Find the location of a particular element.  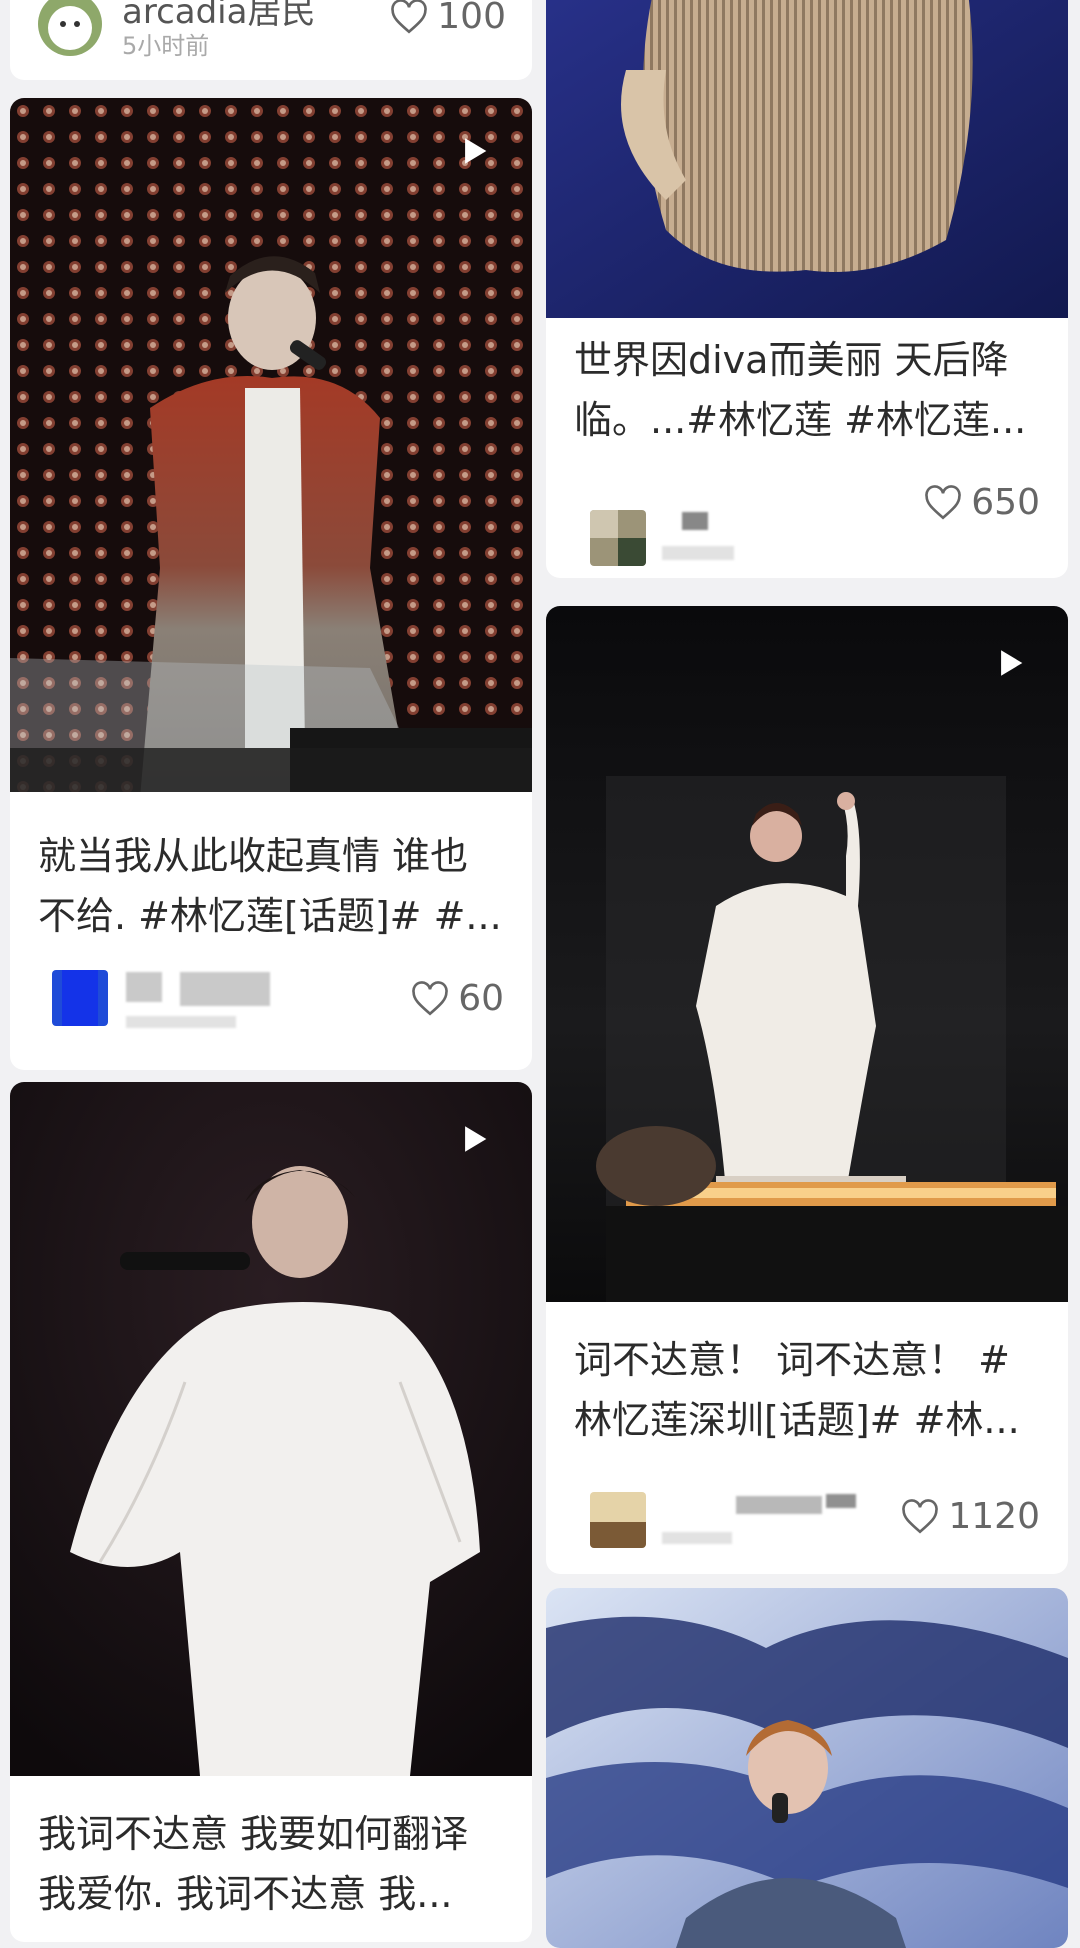

avatar-illustration is located at coordinates (70, 28).